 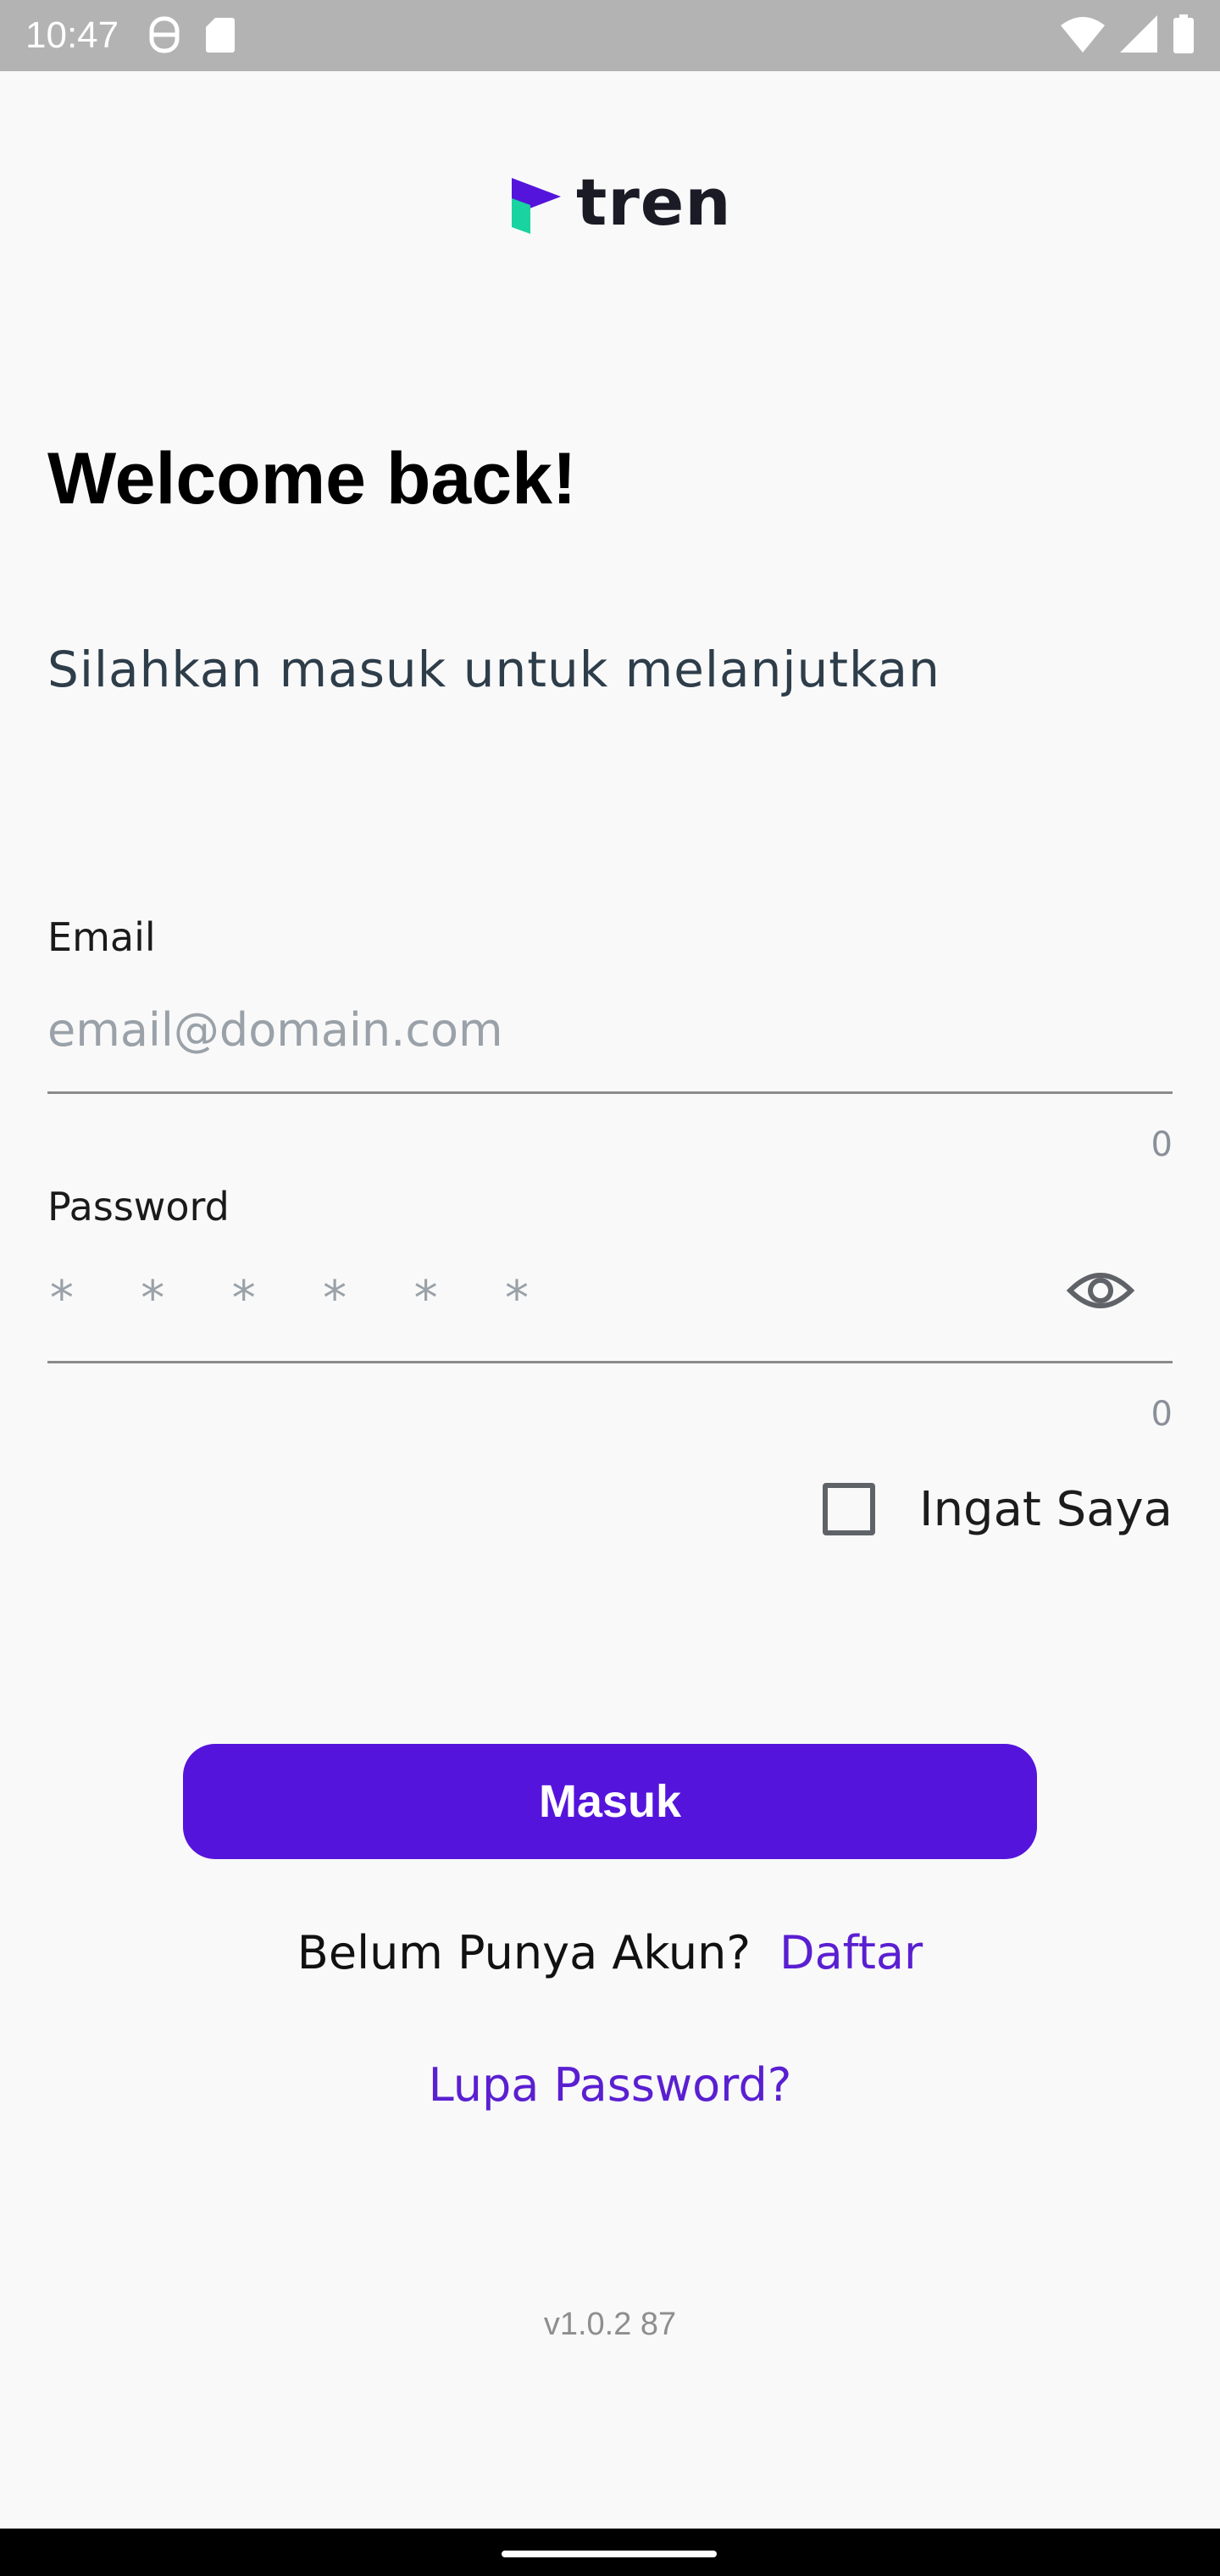 I want to click on password-label: Password, so click(x=138, y=1207).